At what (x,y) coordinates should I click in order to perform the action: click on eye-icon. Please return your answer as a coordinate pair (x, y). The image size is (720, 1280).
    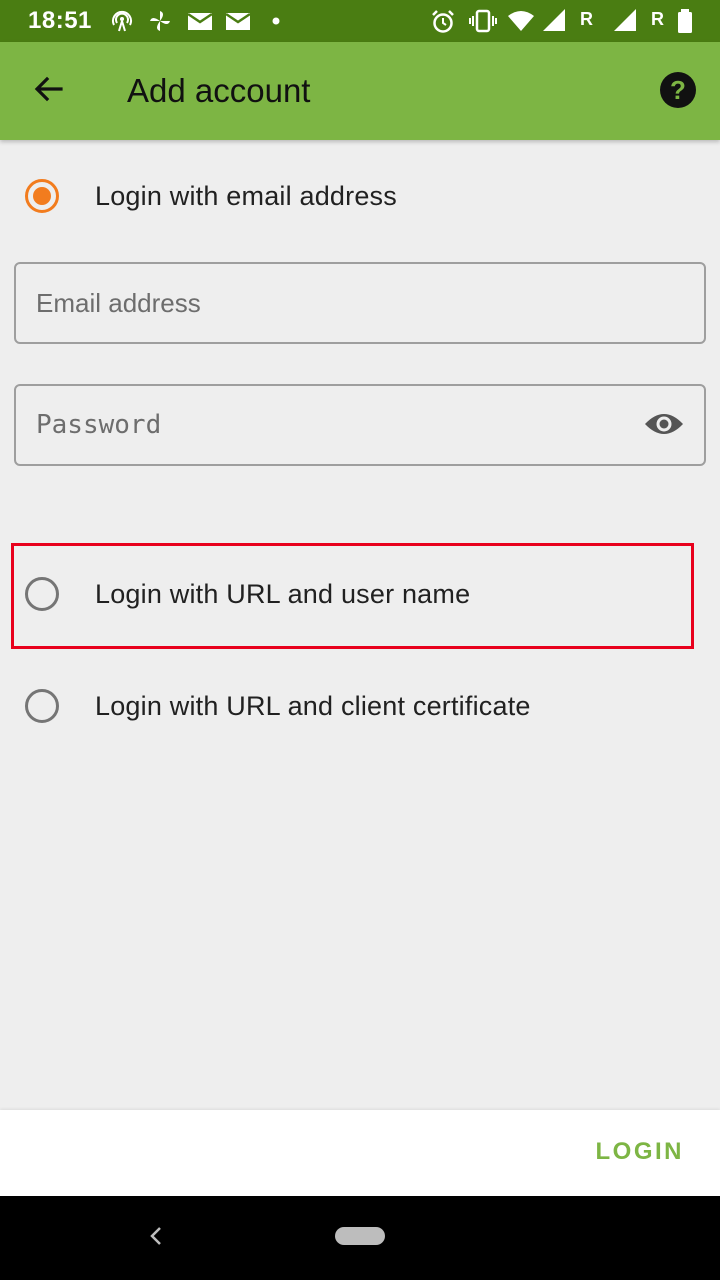
    Looking at the image, I should click on (664, 426).